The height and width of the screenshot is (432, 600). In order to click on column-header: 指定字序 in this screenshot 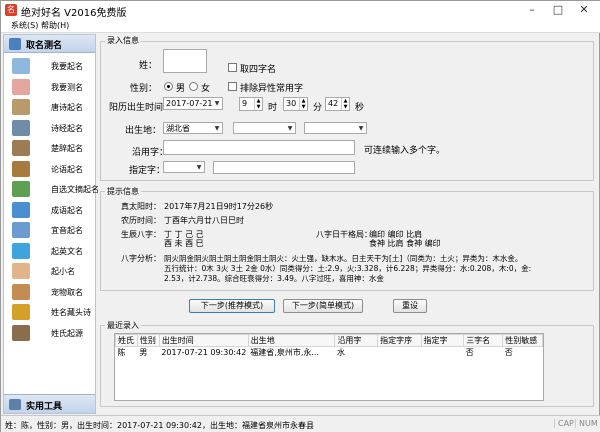, I will do `click(399, 340)`.